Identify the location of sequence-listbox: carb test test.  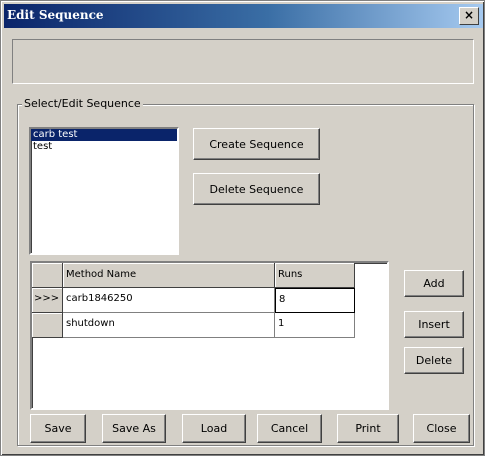
(104, 191).